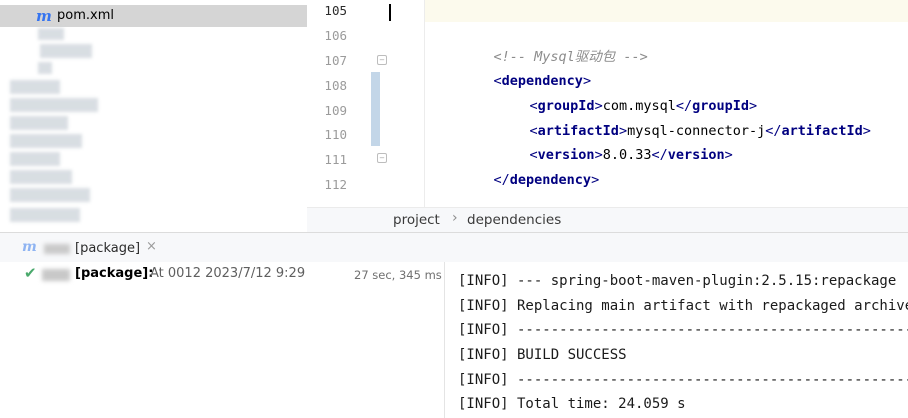 The width and height of the screenshot is (908, 418). I want to click on code-line-version: <version>8.0.33</version>, so click(631, 155).